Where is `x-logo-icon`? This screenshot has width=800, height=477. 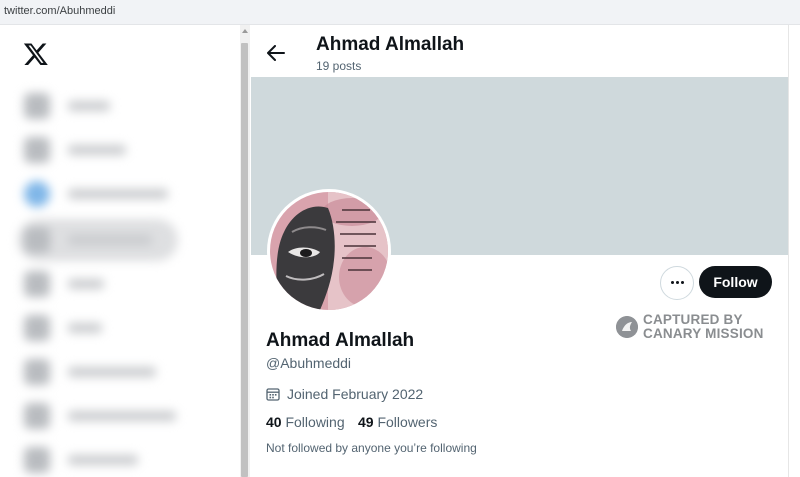 x-logo-icon is located at coordinates (36, 54).